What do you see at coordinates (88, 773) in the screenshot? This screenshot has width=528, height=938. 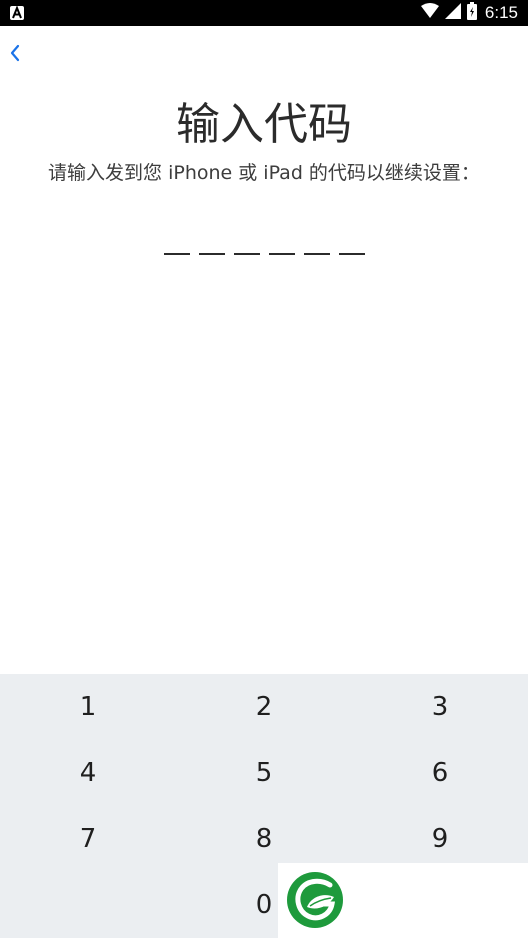 I see `key-4: 4` at bounding box center [88, 773].